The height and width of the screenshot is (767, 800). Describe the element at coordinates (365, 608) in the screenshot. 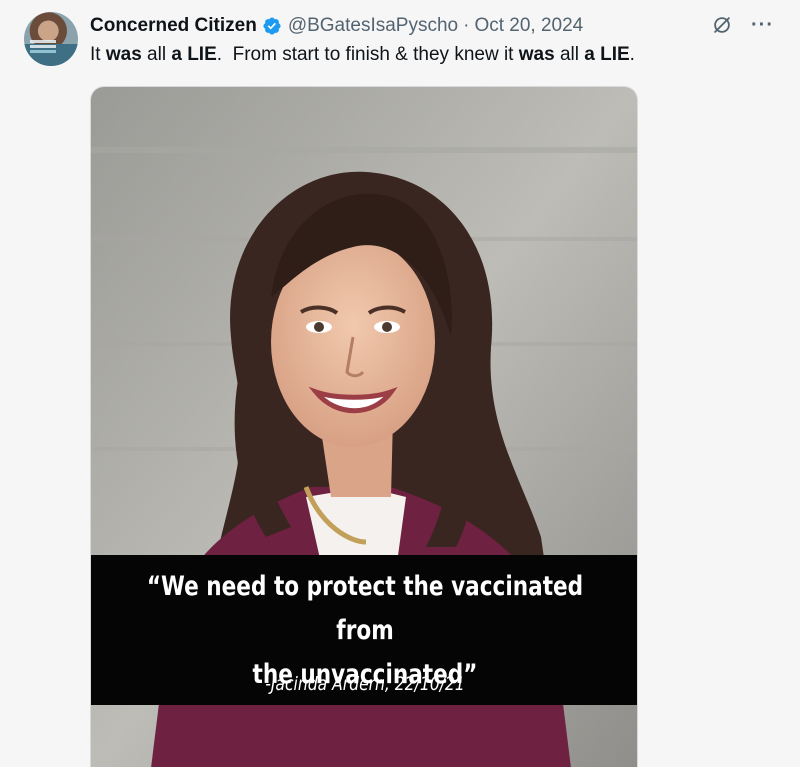

I see `quote-line-1: “We need to protect the vaccinated from` at that location.